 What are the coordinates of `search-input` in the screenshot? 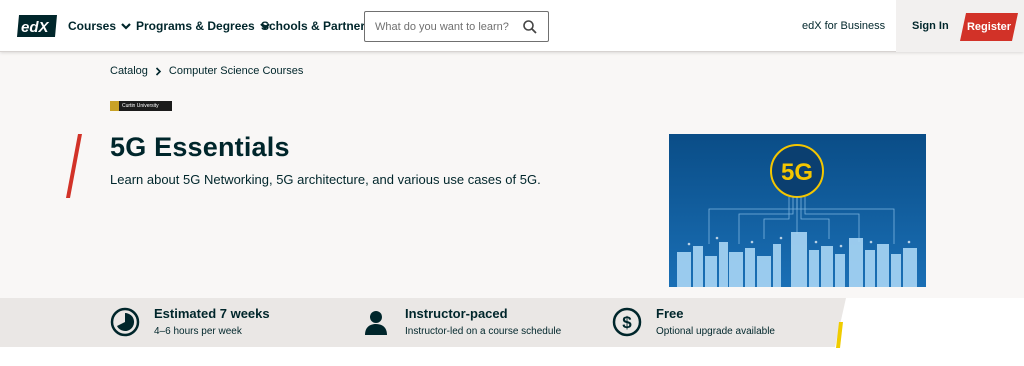 It's located at (445, 27).